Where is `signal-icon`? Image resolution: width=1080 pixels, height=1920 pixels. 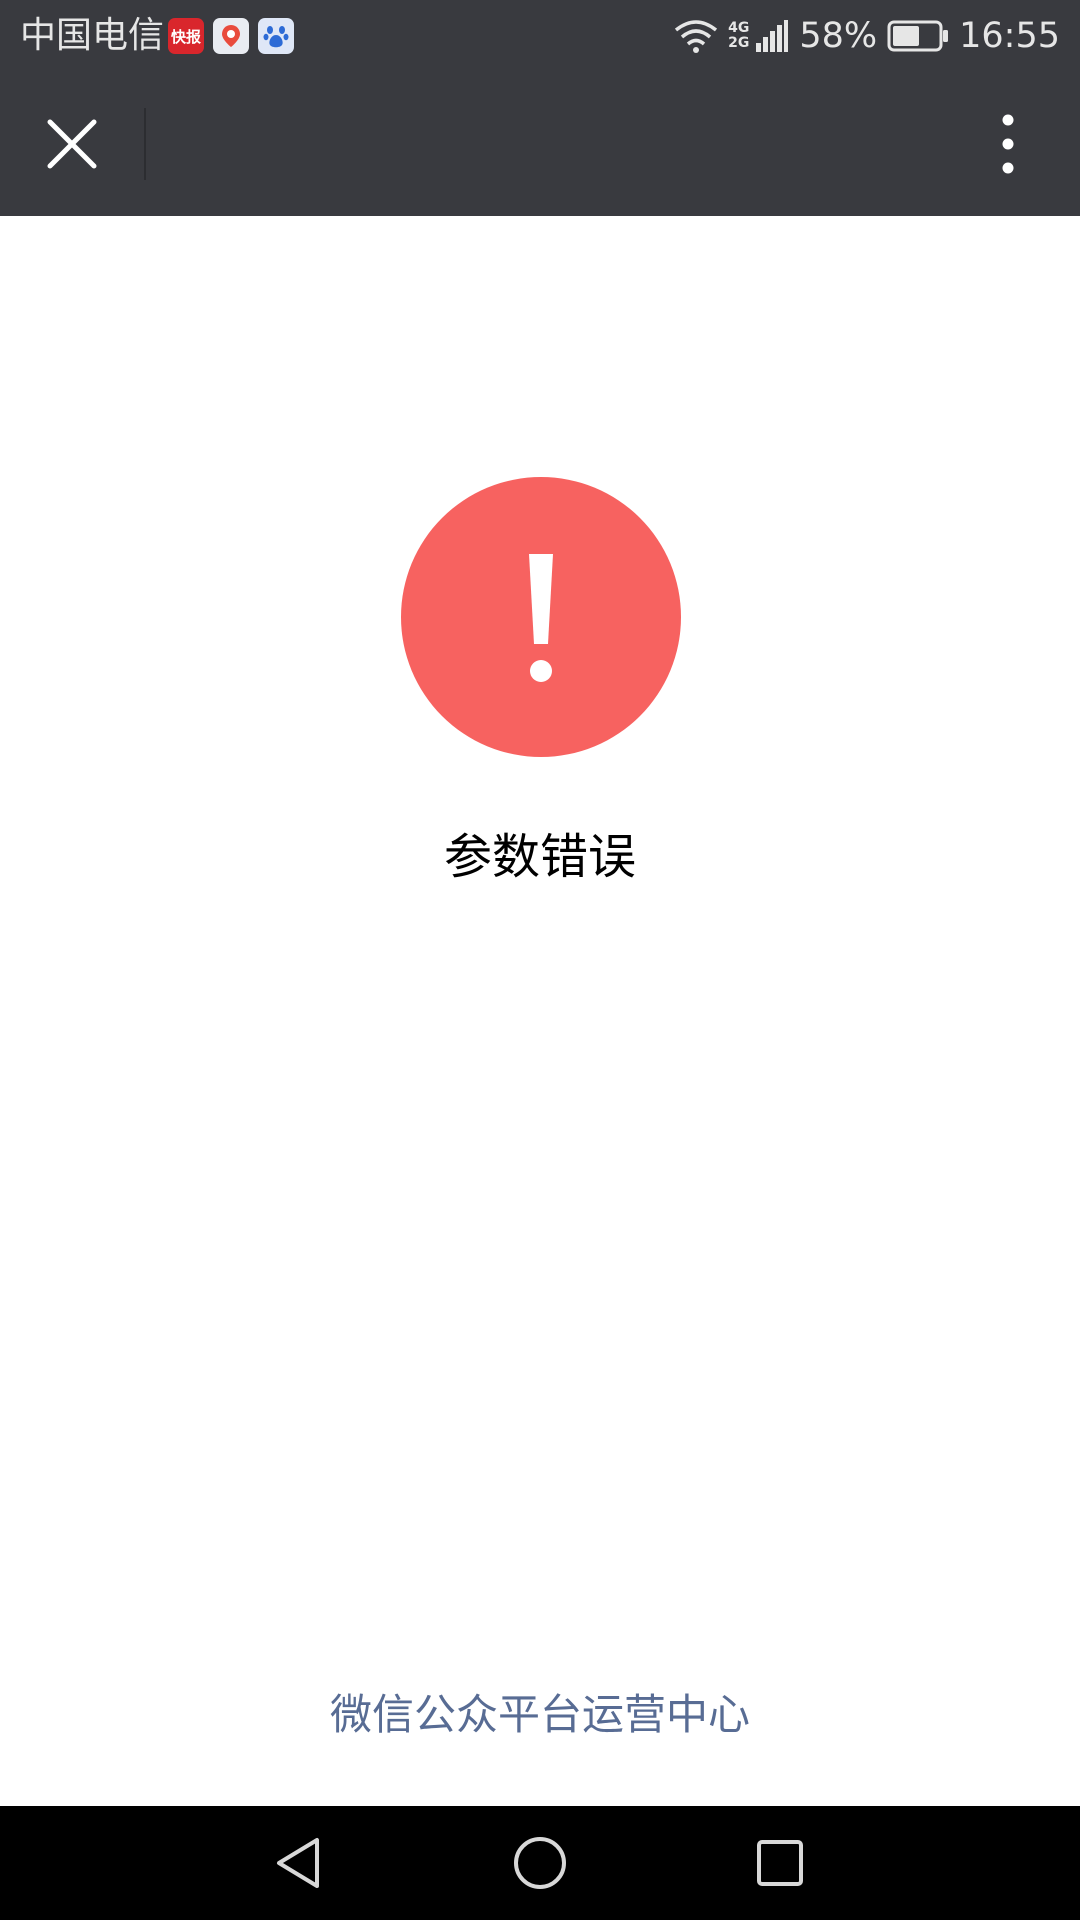 signal-icon is located at coordinates (772, 36).